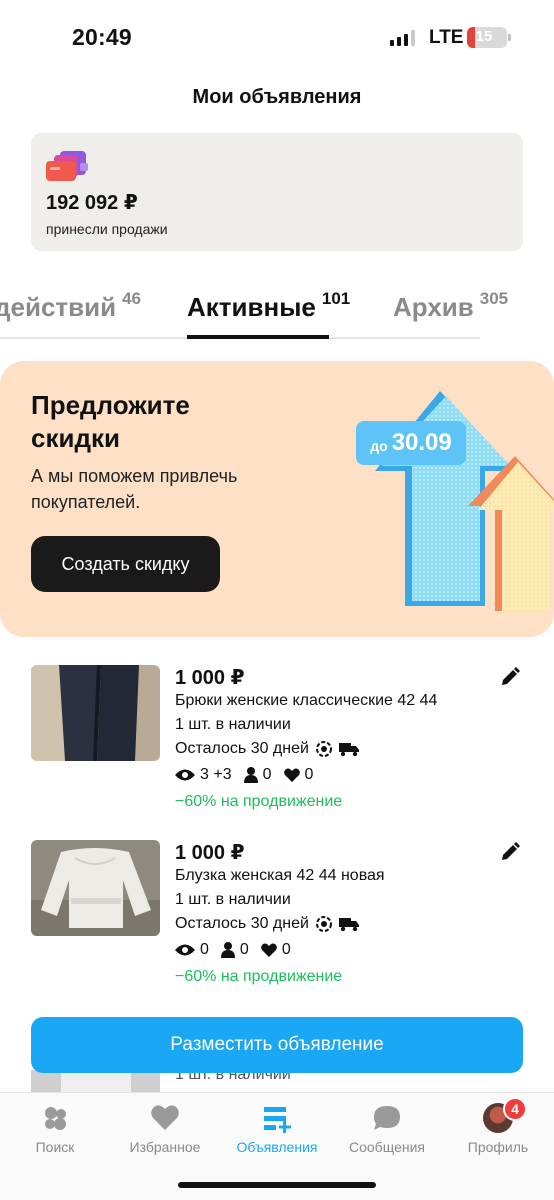 Image resolution: width=554 pixels, height=1200 pixels. Describe the element at coordinates (277, 1045) in the screenshot. I see `post-listing-button: Разместить объявление` at that location.